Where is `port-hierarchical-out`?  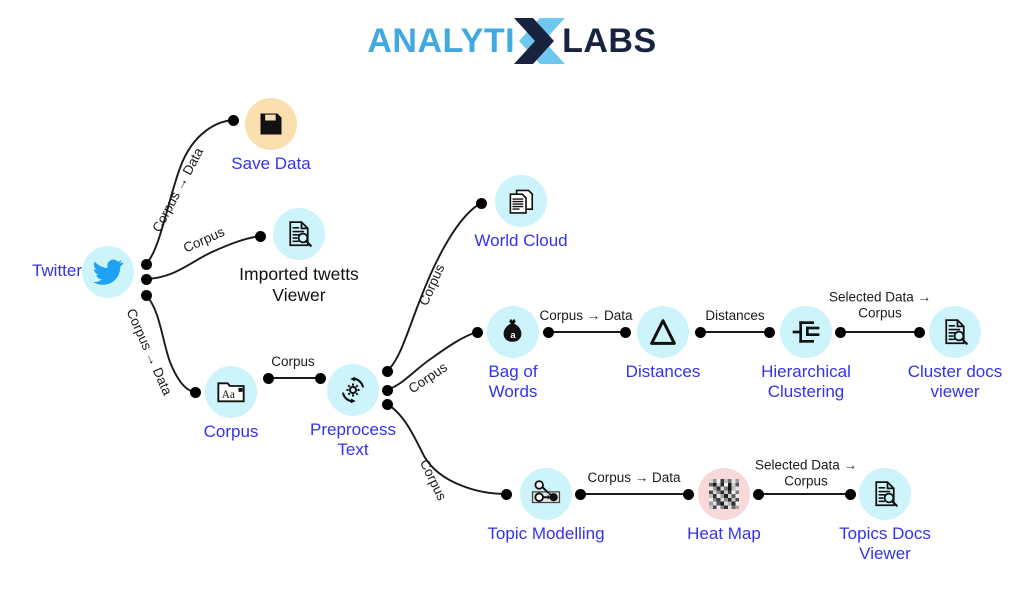 port-hierarchical-out is located at coordinates (840, 332).